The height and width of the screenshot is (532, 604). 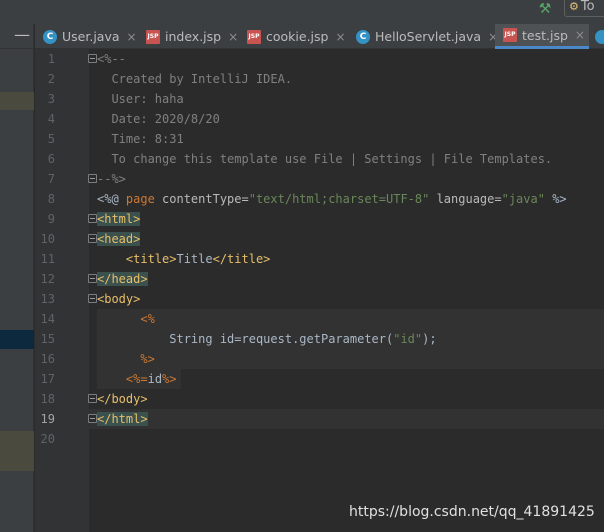 I want to click on code-line: </html>, so click(x=122, y=419).